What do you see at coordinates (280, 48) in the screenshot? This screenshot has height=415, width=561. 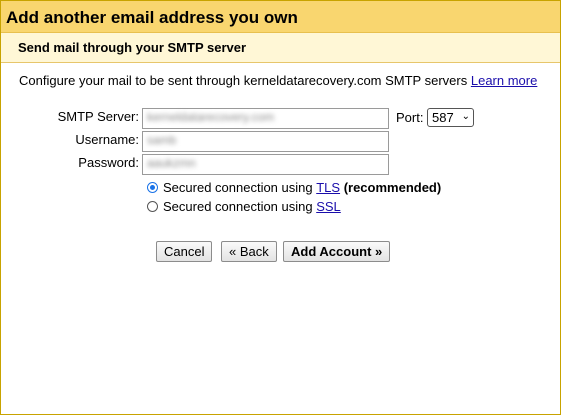 I see `section-title: Send mail through your SMTP server` at bounding box center [280, 48].